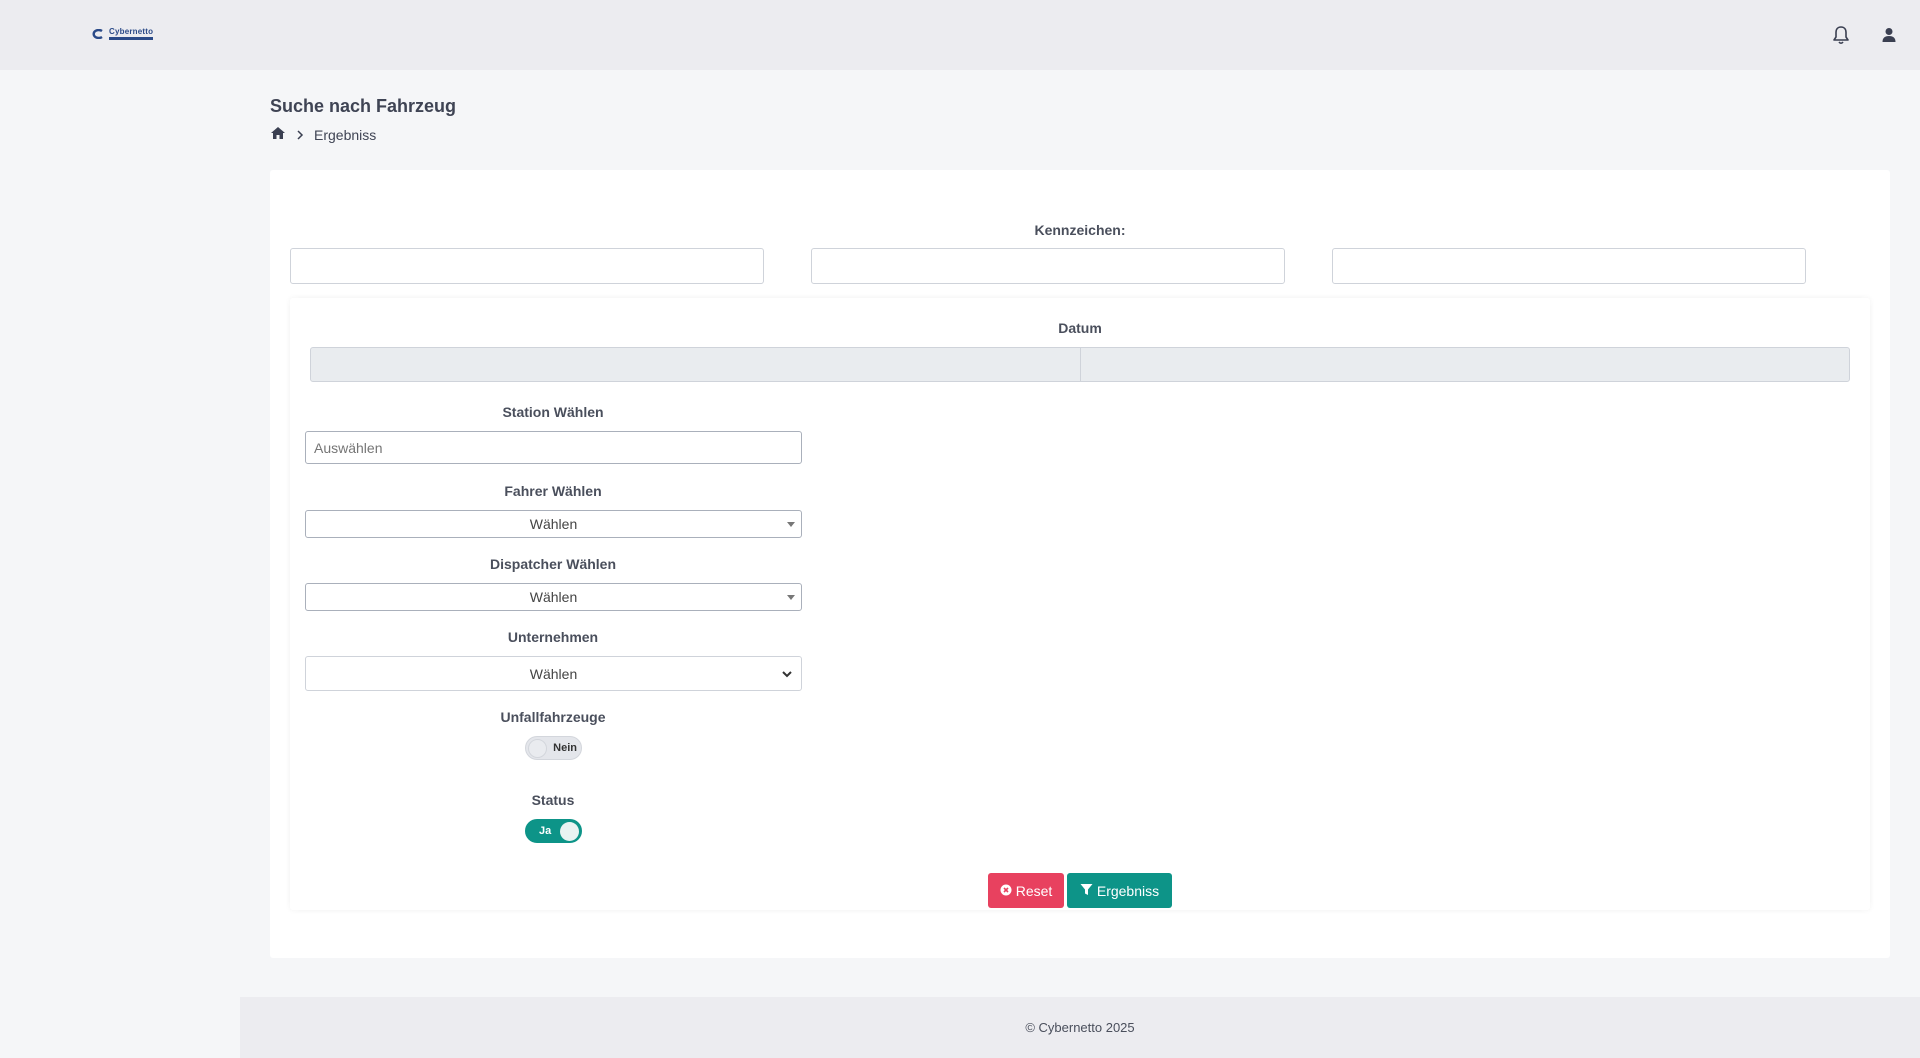 Image resolution: width=1920 pixels, height=1058 pixels. What do you see at coordinates (1889, 35) in the screenshot?
I see `user-icon` at bounding box center [1889, 35].